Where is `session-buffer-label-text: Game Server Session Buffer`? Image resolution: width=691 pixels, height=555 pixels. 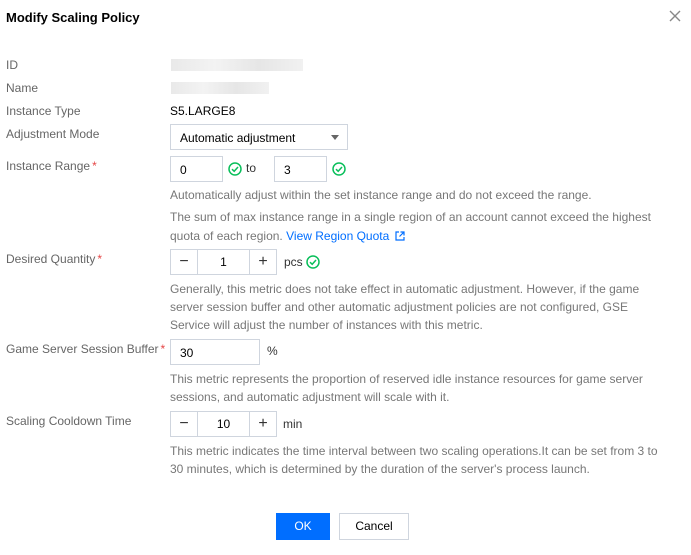
session-buffer-label-text: Game Server Session Buffer is located at coordinates (82, 349).